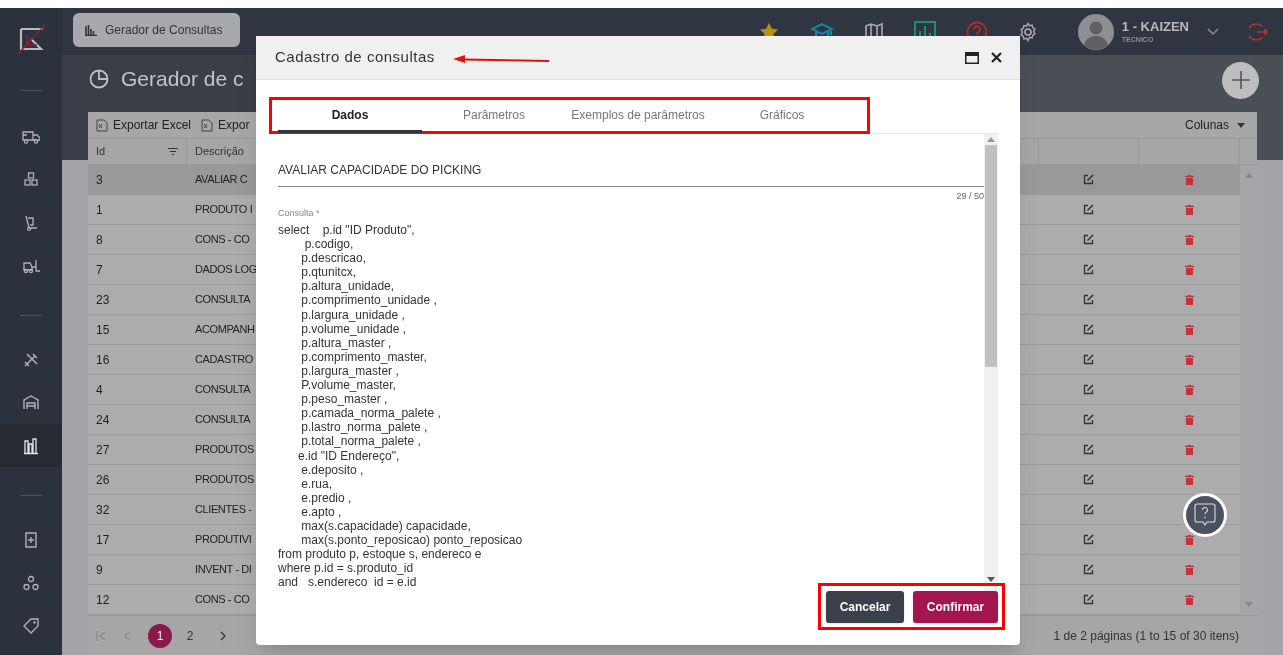 This screenshot has height=655, width=1283. What do you see at coordinates (99, 270) in the screenshot?
I see `table-cell-text: 7` at bounding box center [99, 270].